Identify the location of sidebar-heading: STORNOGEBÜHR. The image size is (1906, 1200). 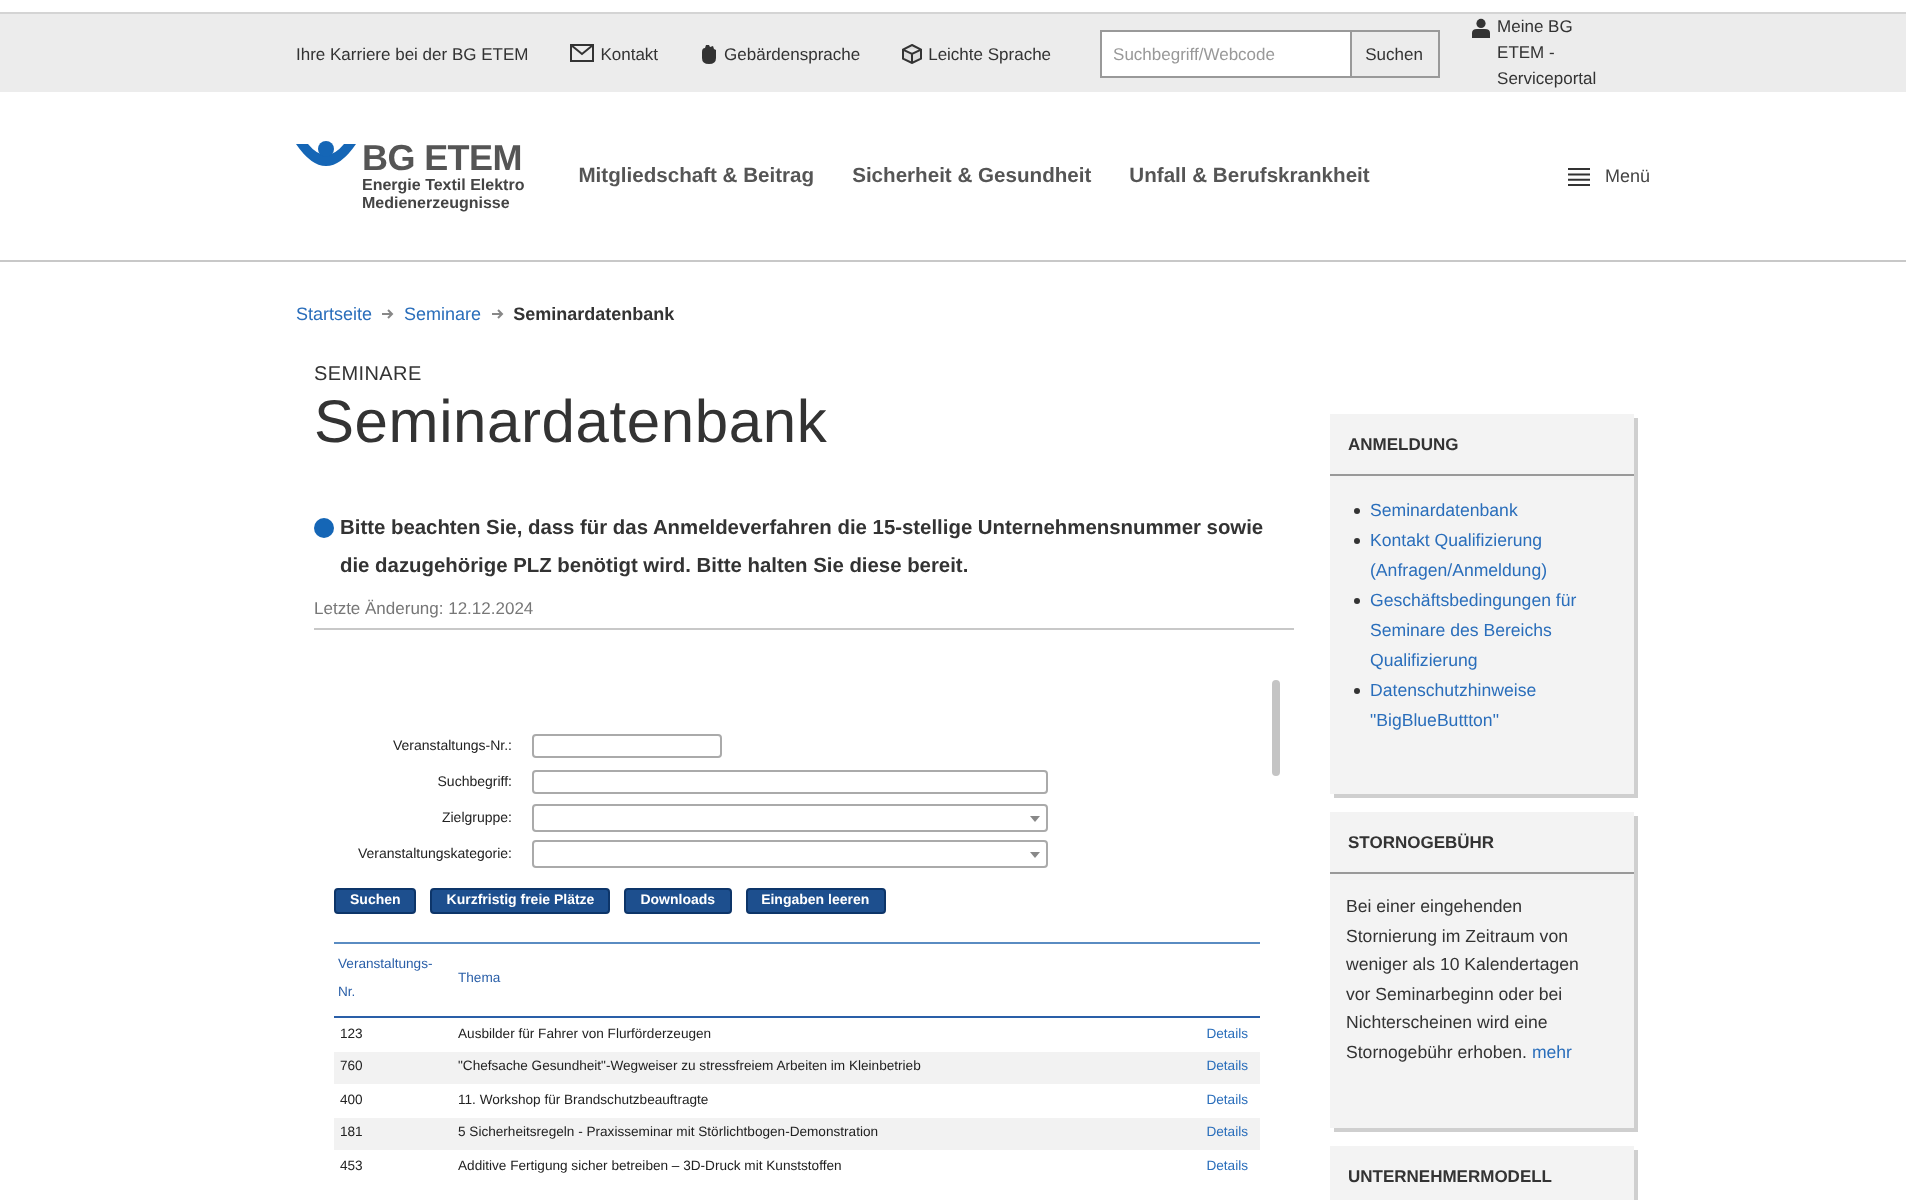
(1482, 843).